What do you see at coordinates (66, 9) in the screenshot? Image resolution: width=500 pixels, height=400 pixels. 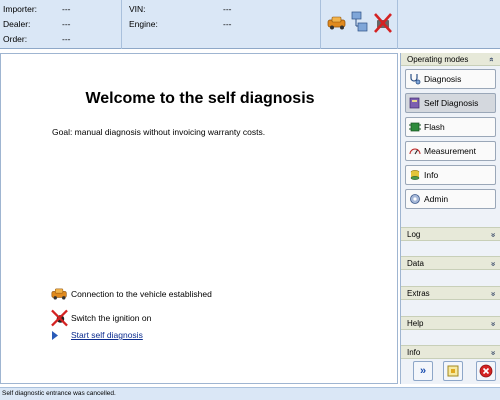 I see `importer-value: ---` at bounding box center [66, 9].